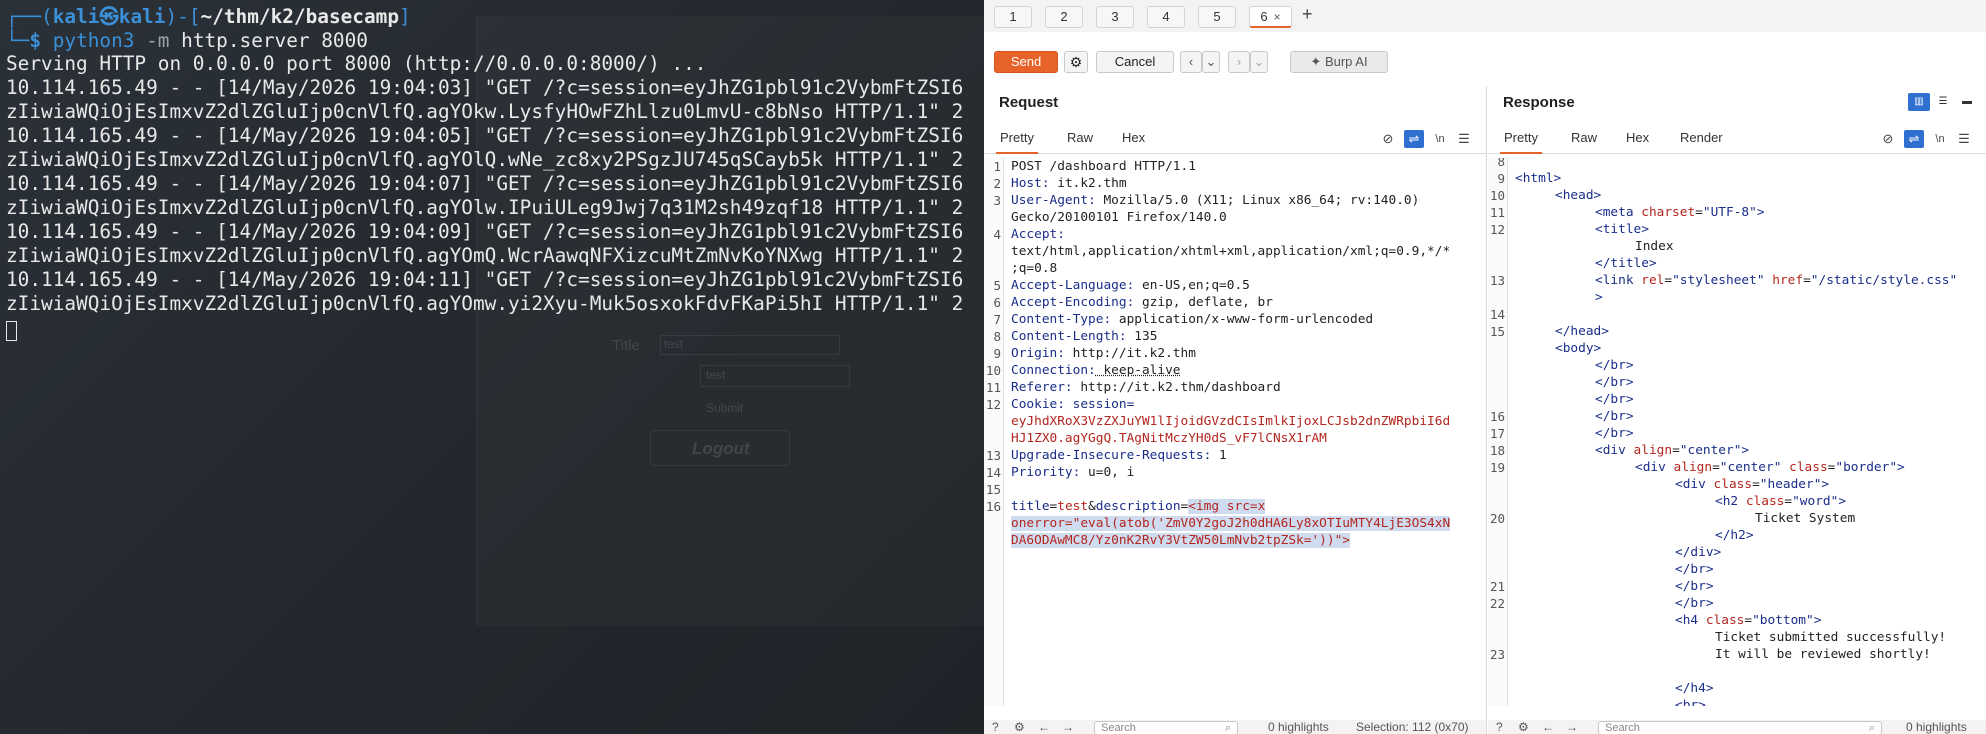 Image resolution: width=1986 pixels, height=734 pixels. I want to click on repeater-tab-3: 3, so click(1115, 17).